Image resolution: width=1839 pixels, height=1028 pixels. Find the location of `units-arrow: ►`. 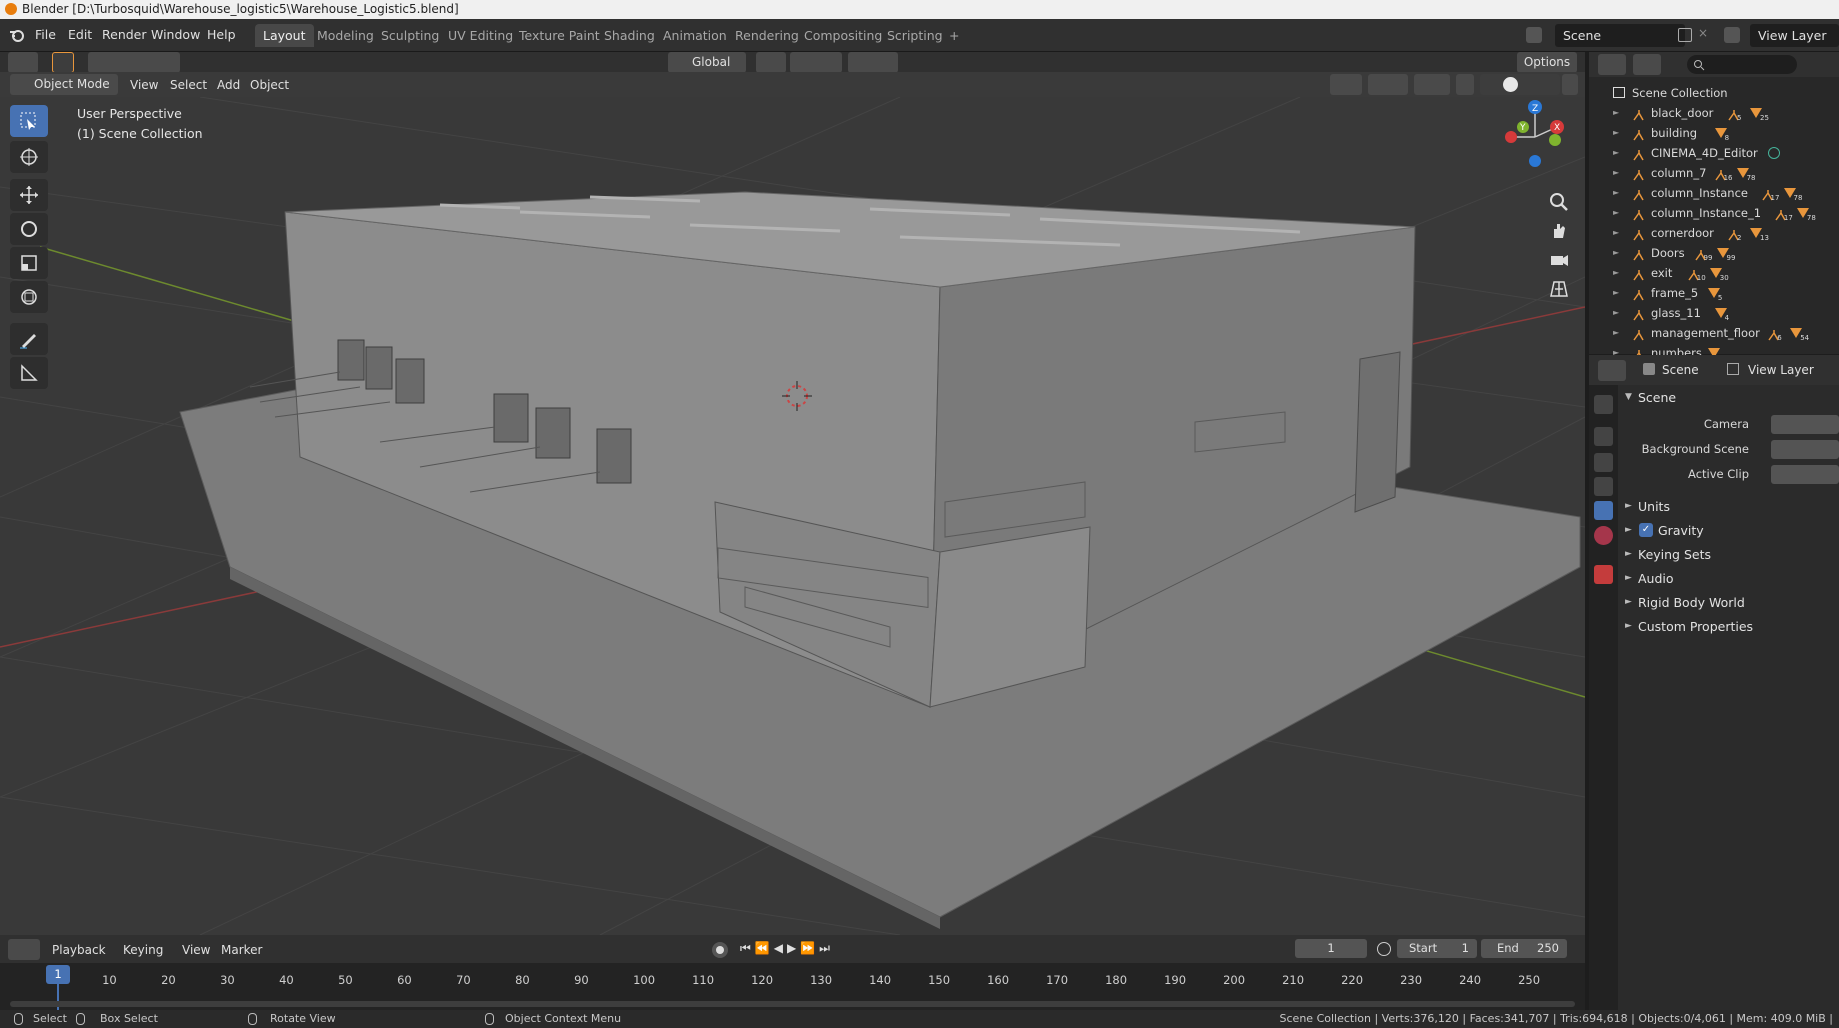

units-arrow: ► is located at coordinates (1628, 506).